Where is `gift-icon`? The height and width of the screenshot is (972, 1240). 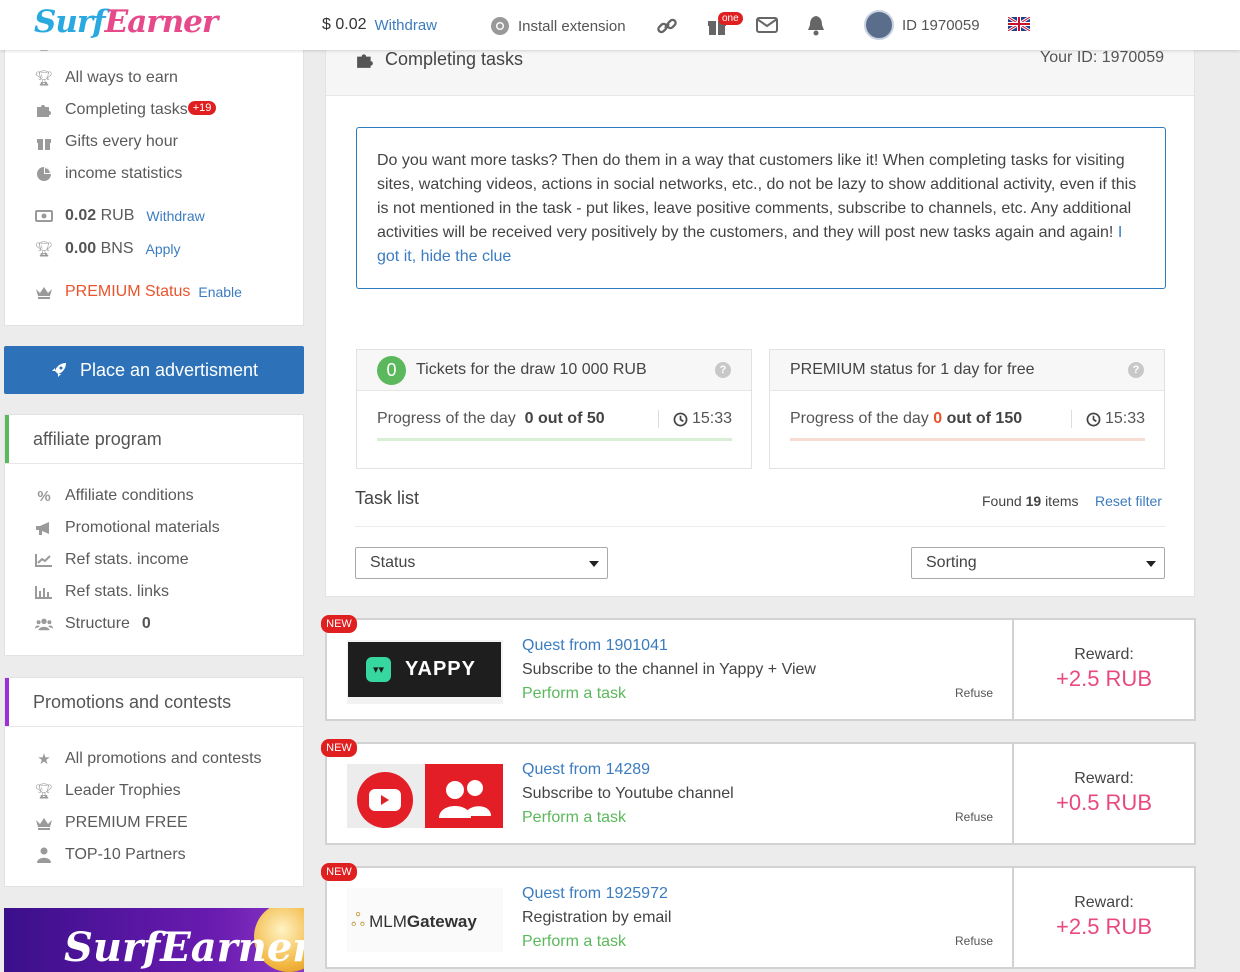 gift-icon is located at coordinates (44, 142).